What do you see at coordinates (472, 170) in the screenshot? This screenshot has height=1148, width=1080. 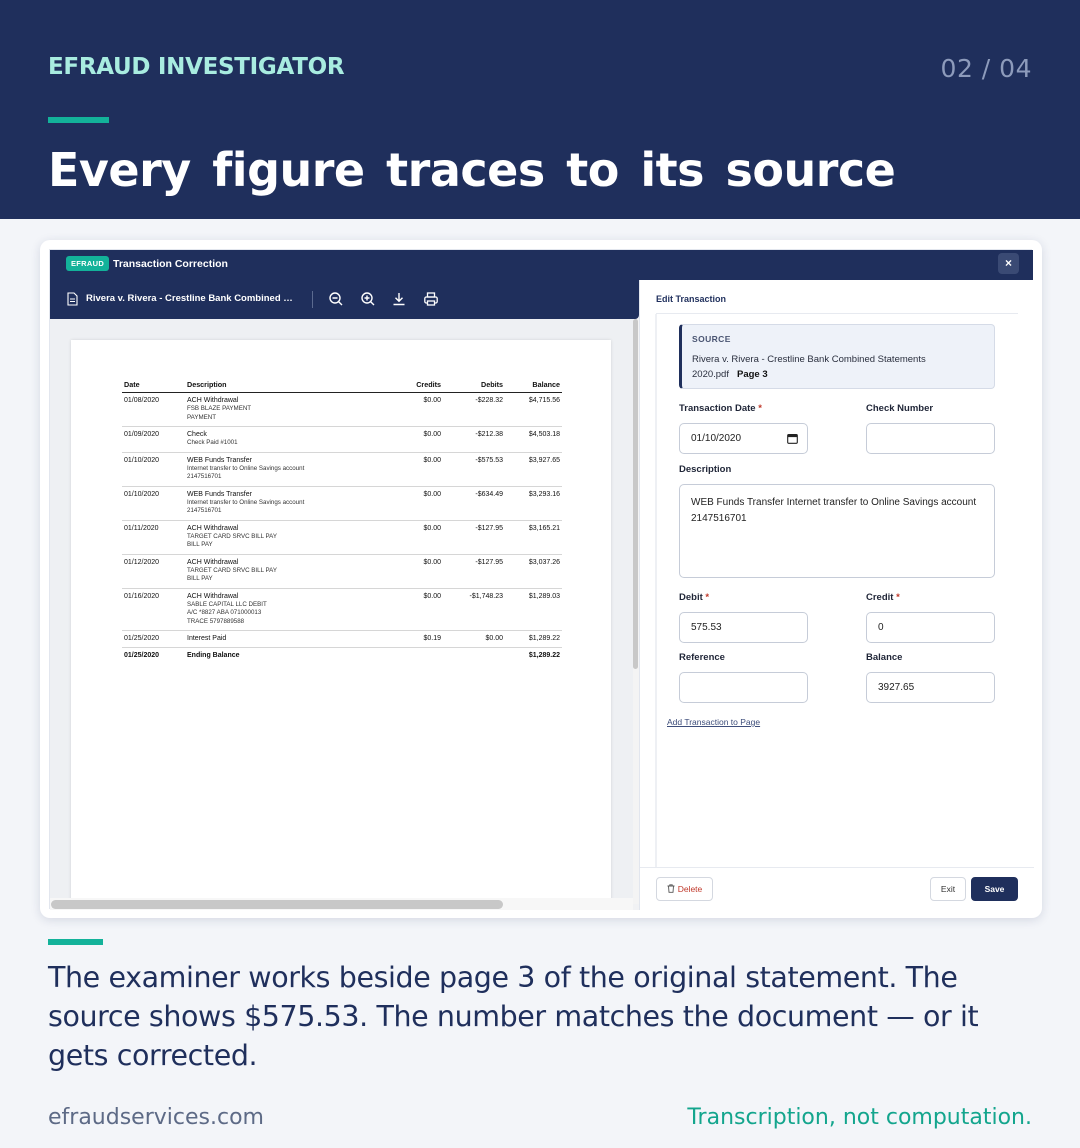 I see `headline: Every figure traces to its source` at bounding box center [472, 170].